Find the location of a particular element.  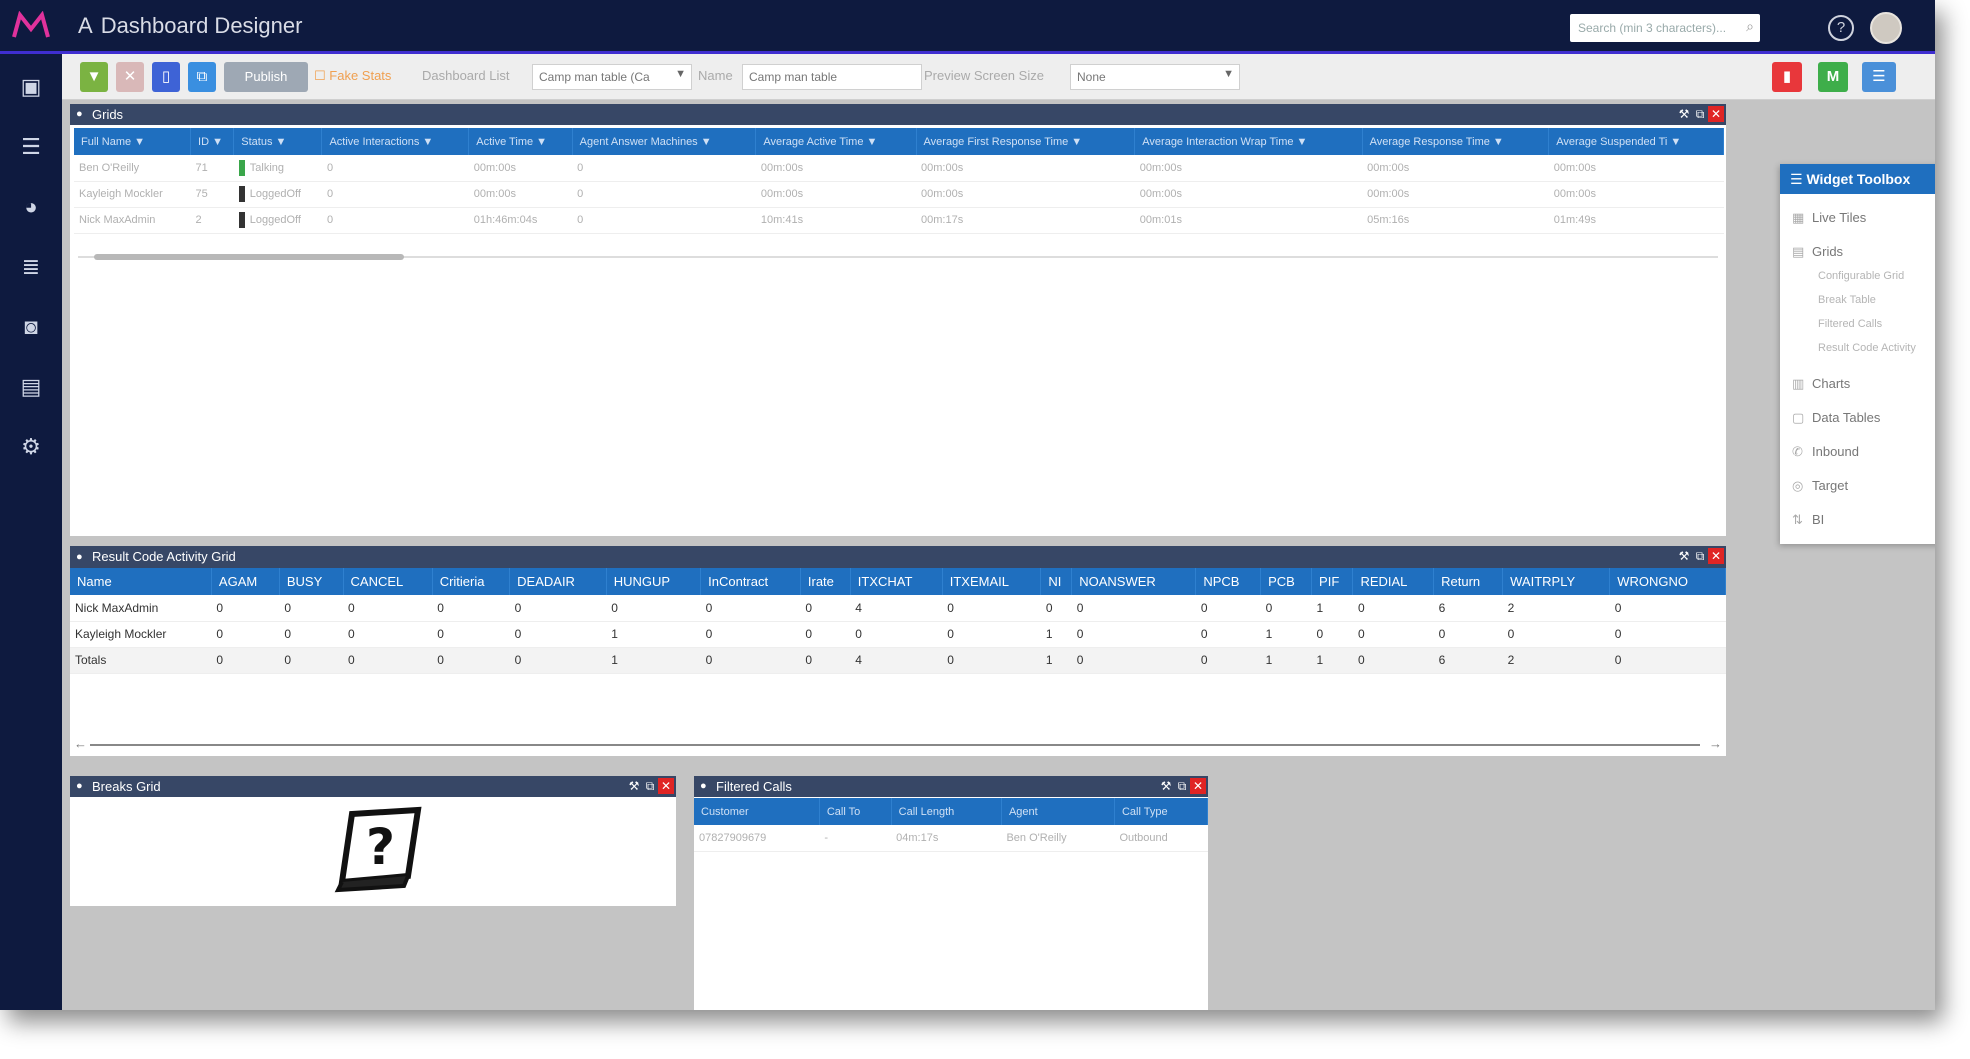

column-header: InContract is located at coordinates (750, 581).